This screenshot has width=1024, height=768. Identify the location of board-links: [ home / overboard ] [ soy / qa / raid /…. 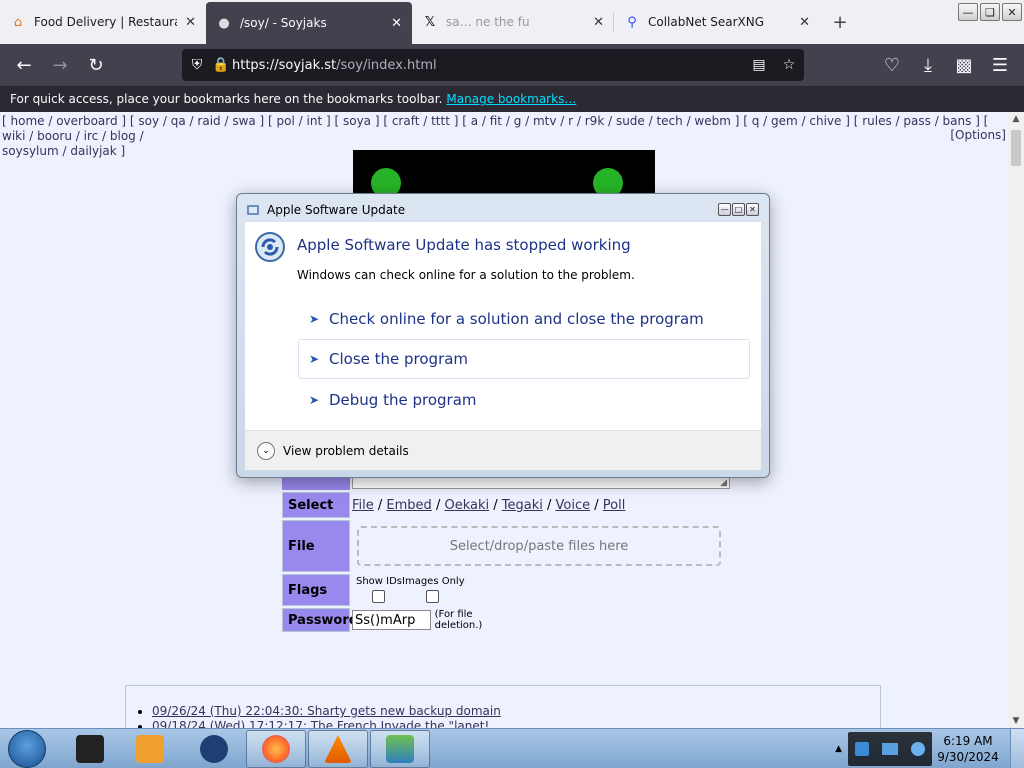
(495, 128).